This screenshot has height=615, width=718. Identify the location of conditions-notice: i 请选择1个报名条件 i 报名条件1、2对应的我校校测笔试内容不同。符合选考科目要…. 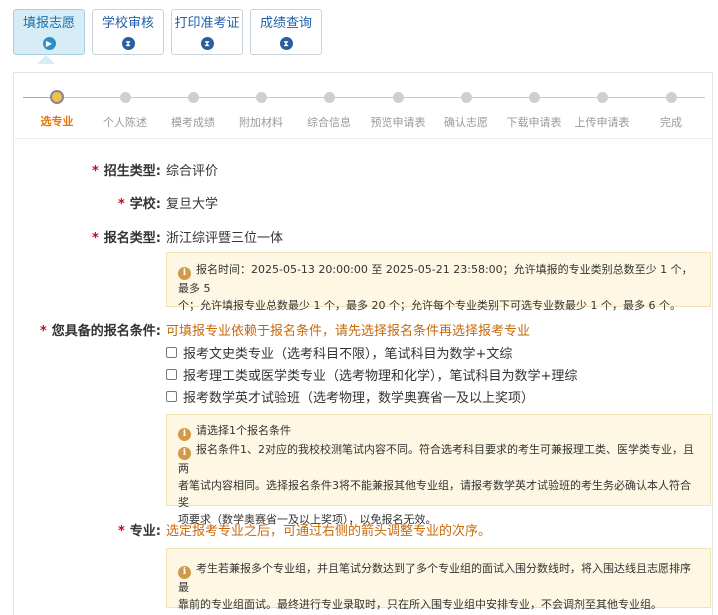
(438, 470).